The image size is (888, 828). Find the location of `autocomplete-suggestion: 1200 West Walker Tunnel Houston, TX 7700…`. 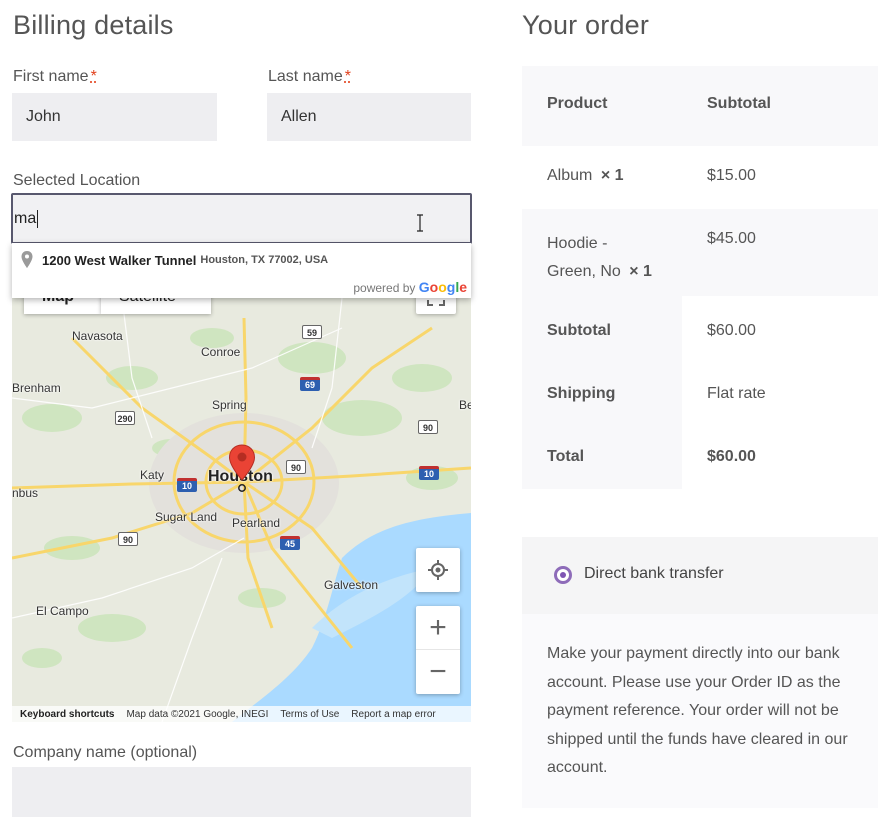

autocomplete-suggestion: 1200 West Walker Tunnel Houston, TX 7700… is located at coordinates (241, 260).